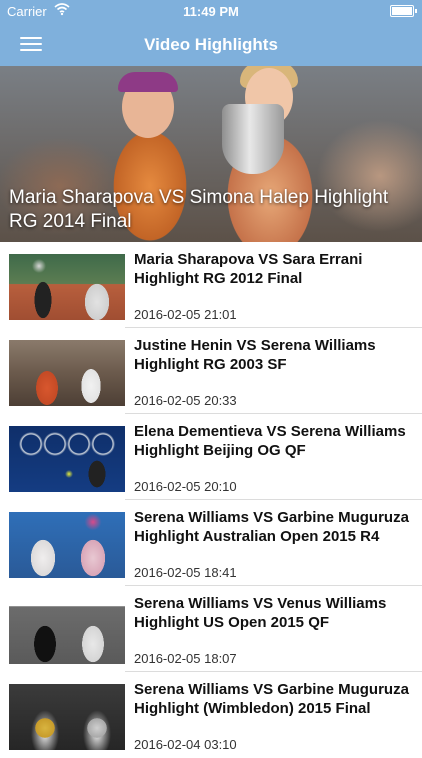 The height and width of the screenshot is (758, 422). Describe the element at coordinates (253, 139) in the screenshot. I see `trophy-image` at that location.